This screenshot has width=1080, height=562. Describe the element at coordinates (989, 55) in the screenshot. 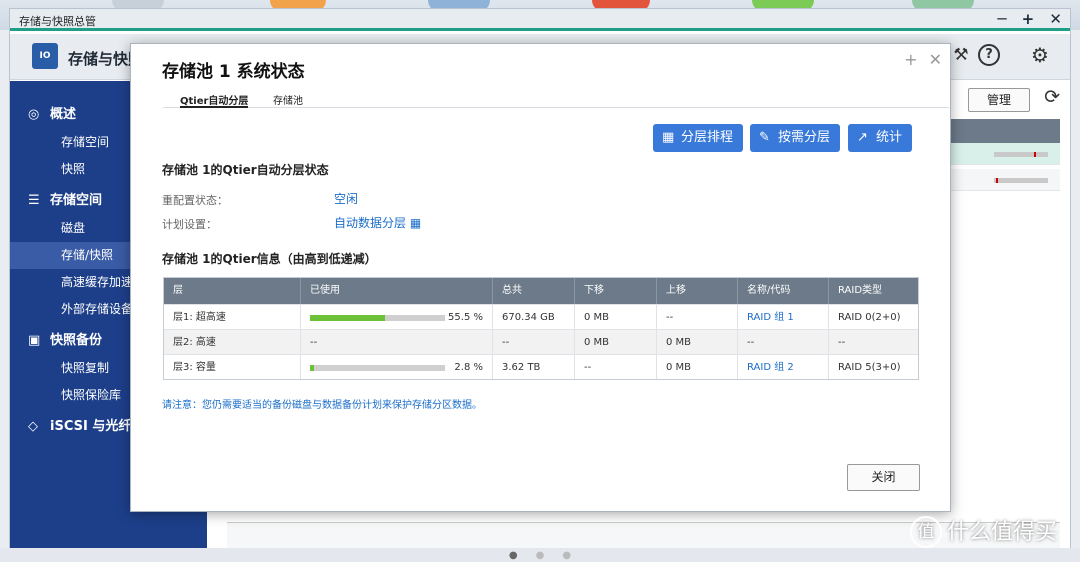

I see `help-icon: ?` at that location.